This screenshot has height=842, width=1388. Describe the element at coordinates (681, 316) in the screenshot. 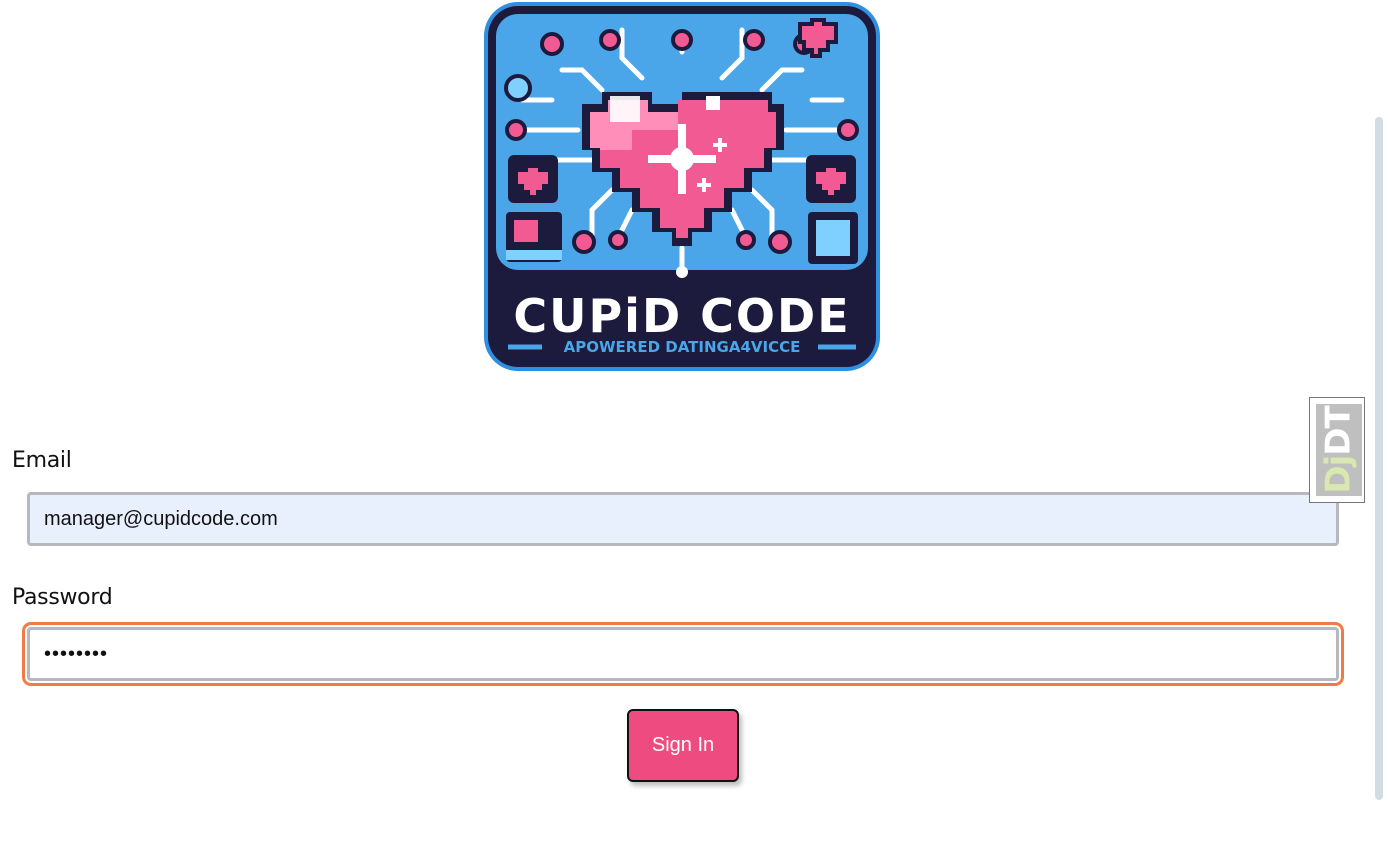

I see `logo-title: CUPiD CODE` at that location.